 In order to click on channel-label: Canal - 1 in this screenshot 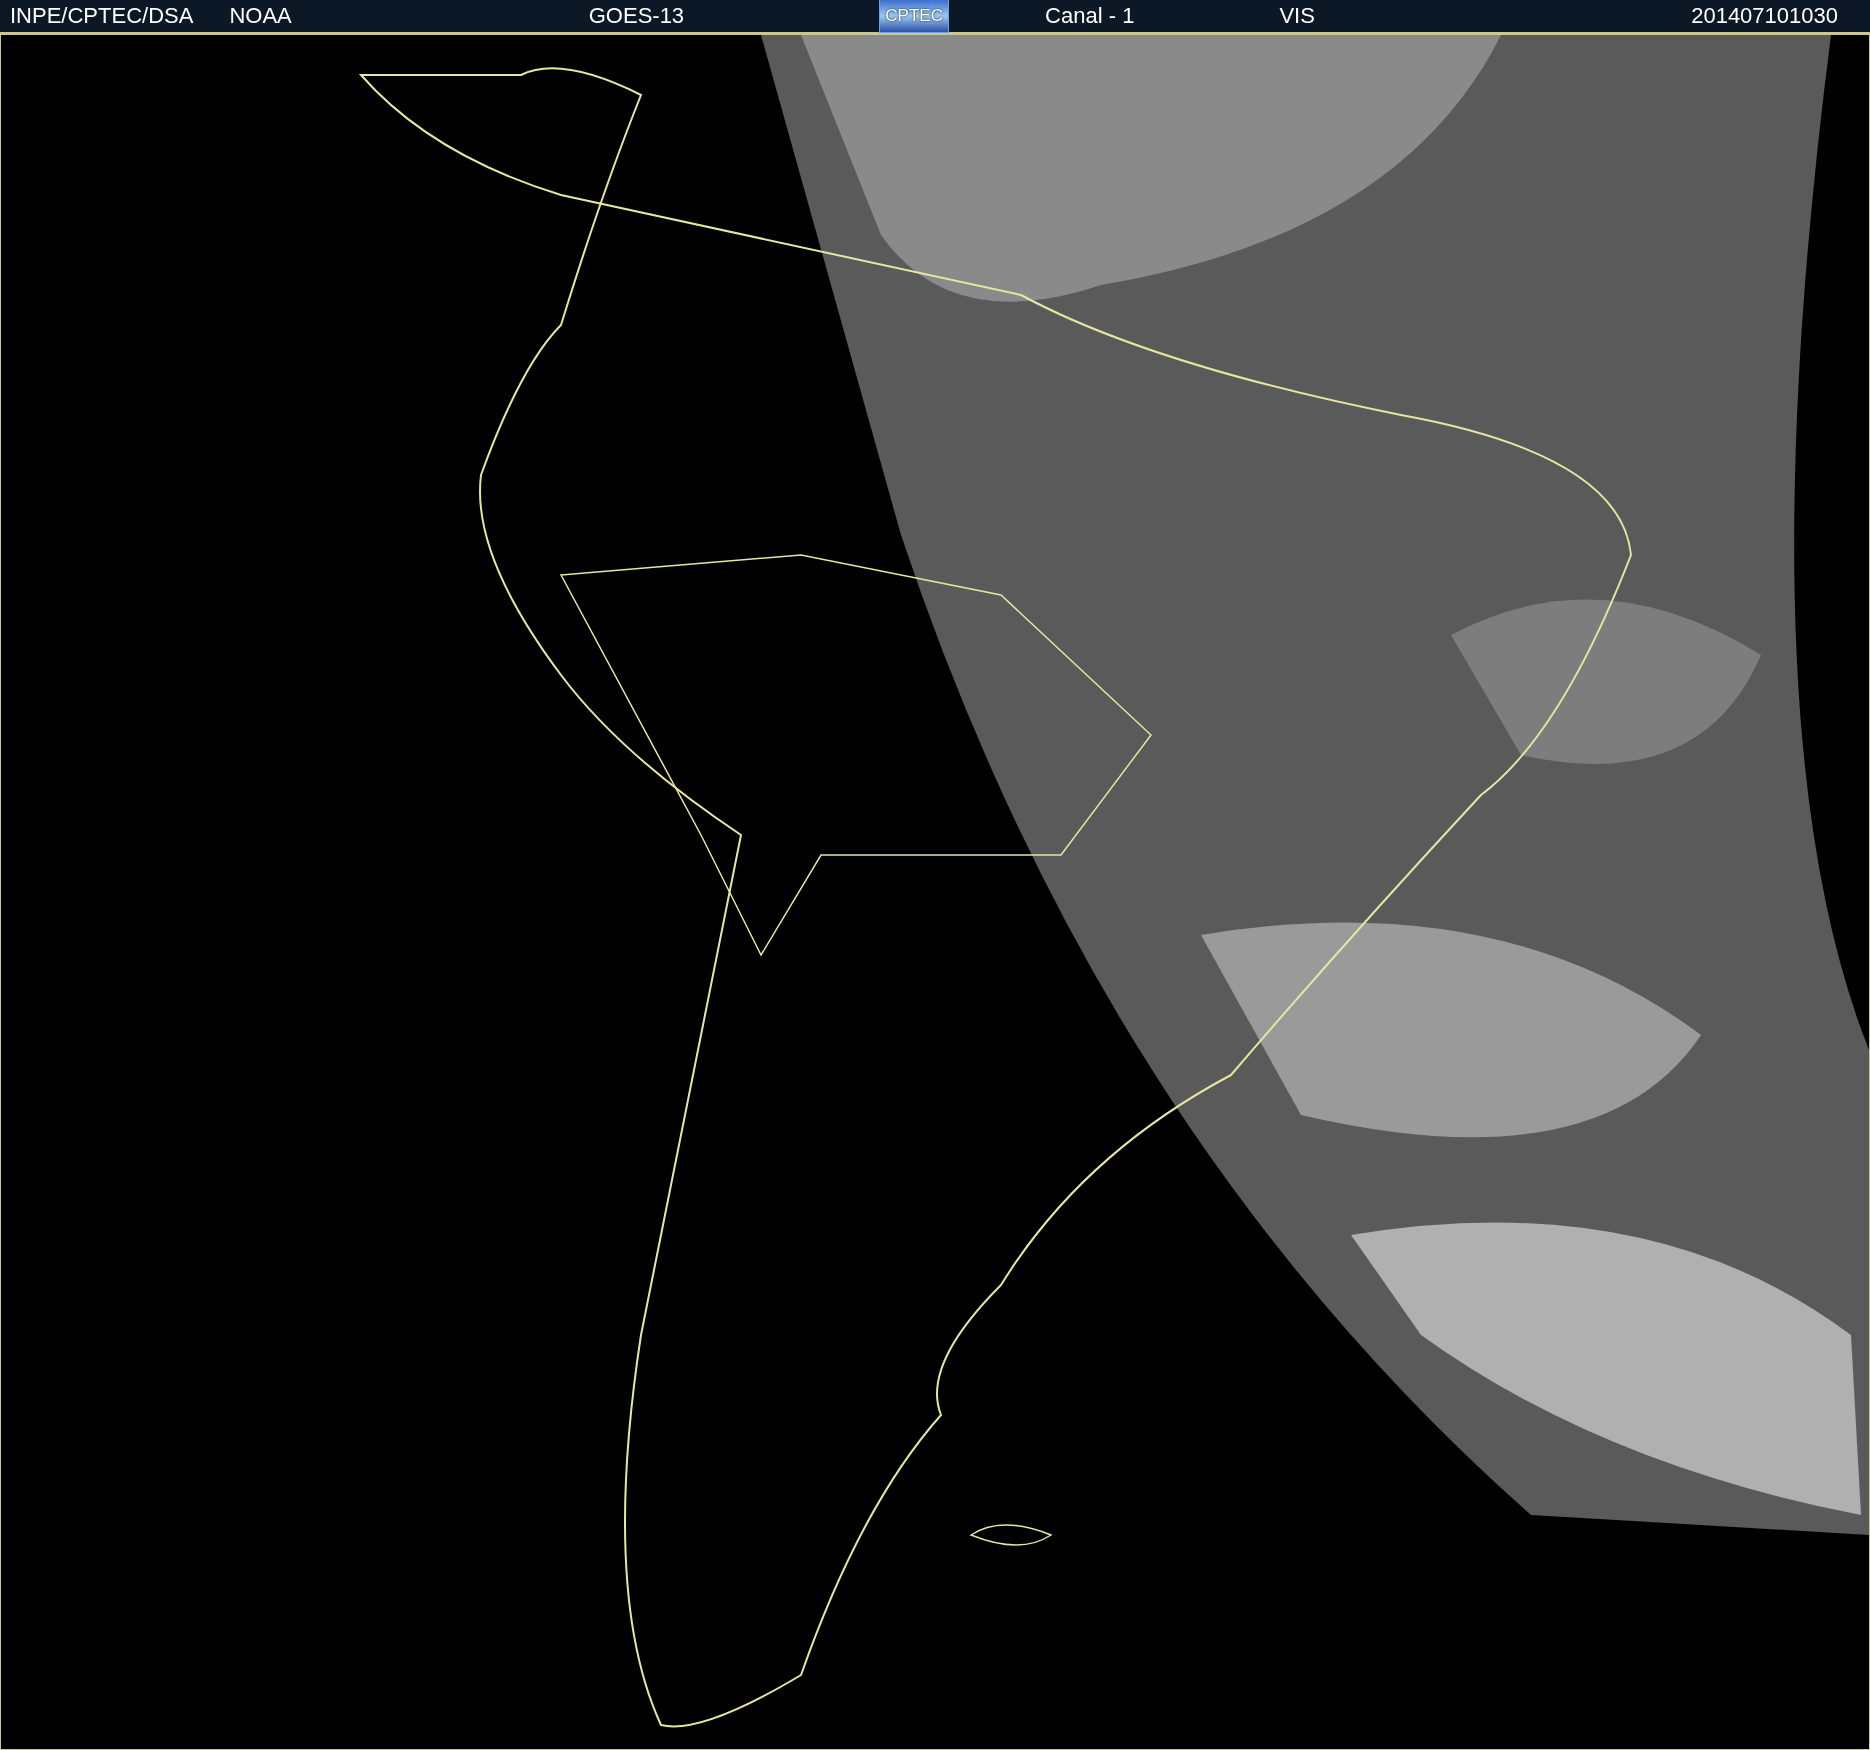, I will do `click(1090, 16)`.